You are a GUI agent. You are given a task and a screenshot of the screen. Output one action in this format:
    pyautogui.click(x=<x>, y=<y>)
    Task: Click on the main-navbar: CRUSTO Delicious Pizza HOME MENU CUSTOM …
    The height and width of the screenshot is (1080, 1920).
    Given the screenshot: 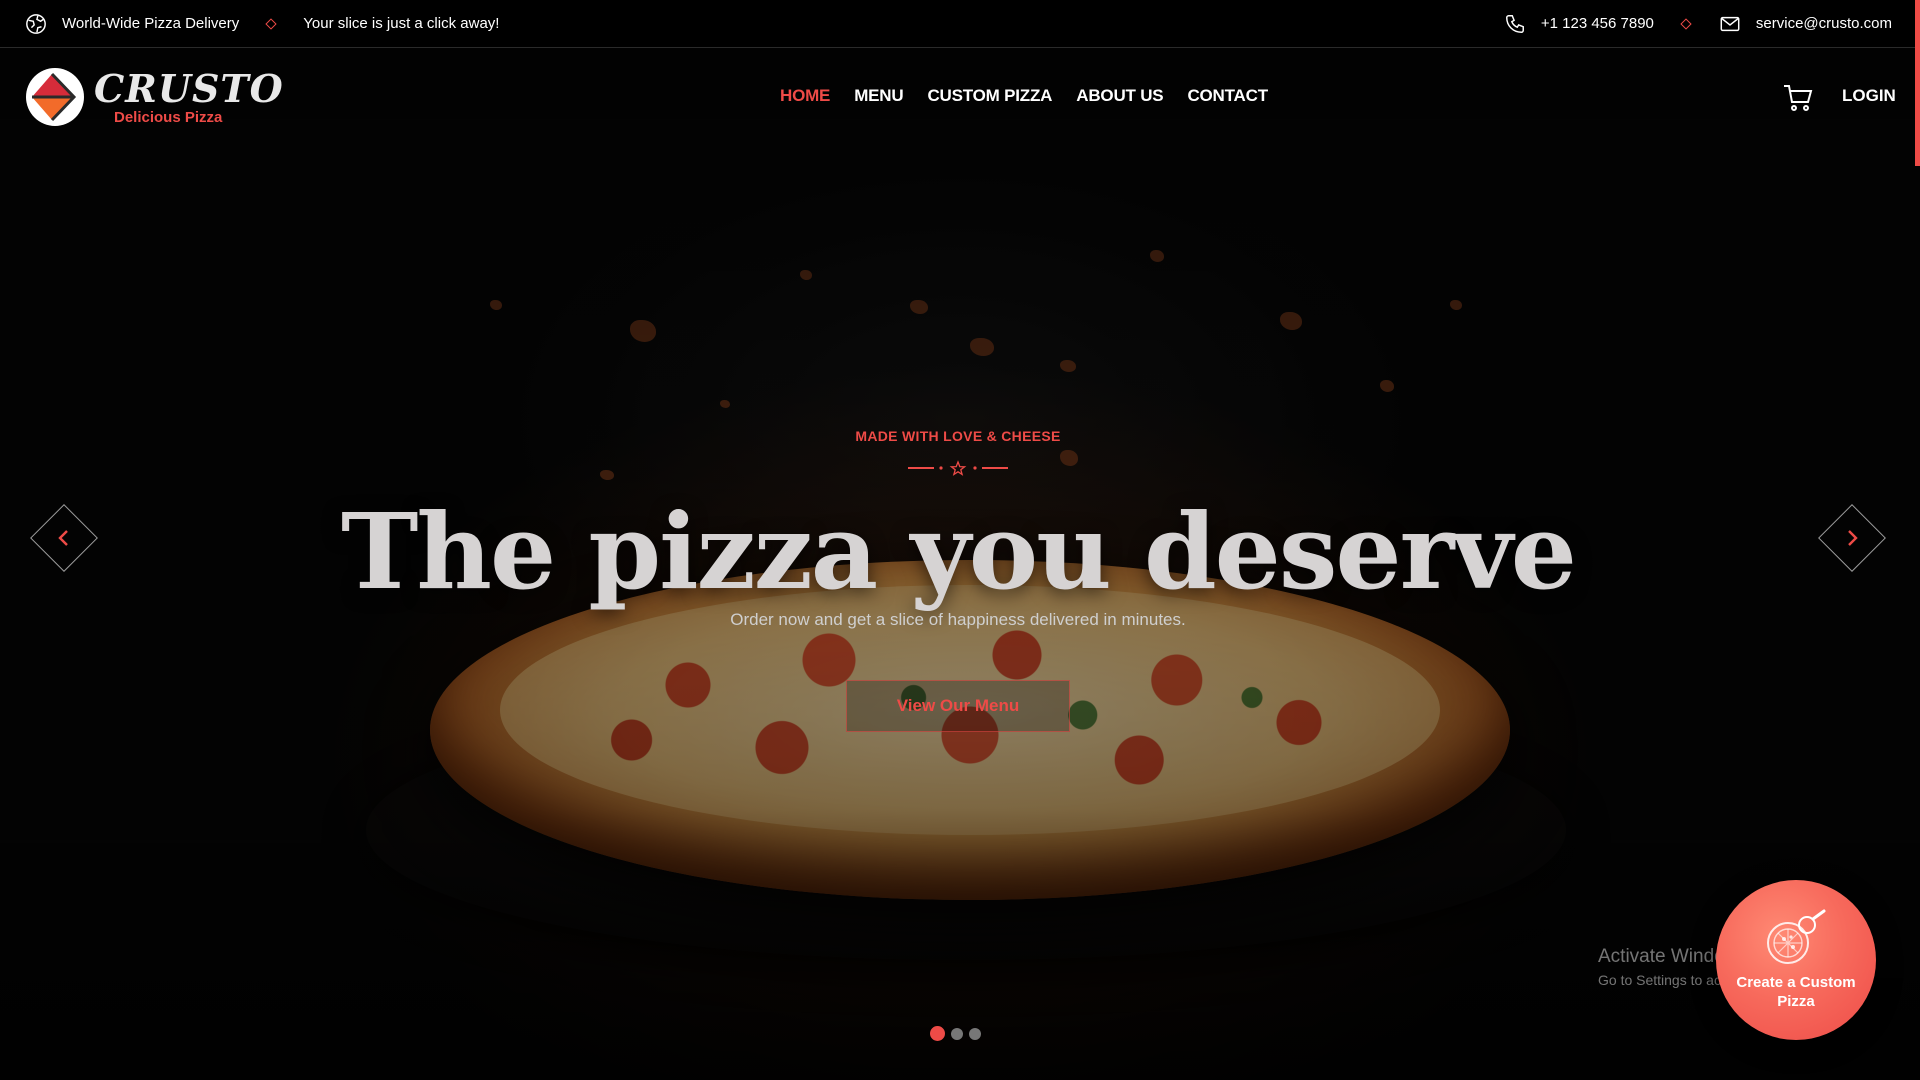 What is the action you would take?
    pyautogui.click(x=960, y=98)
    